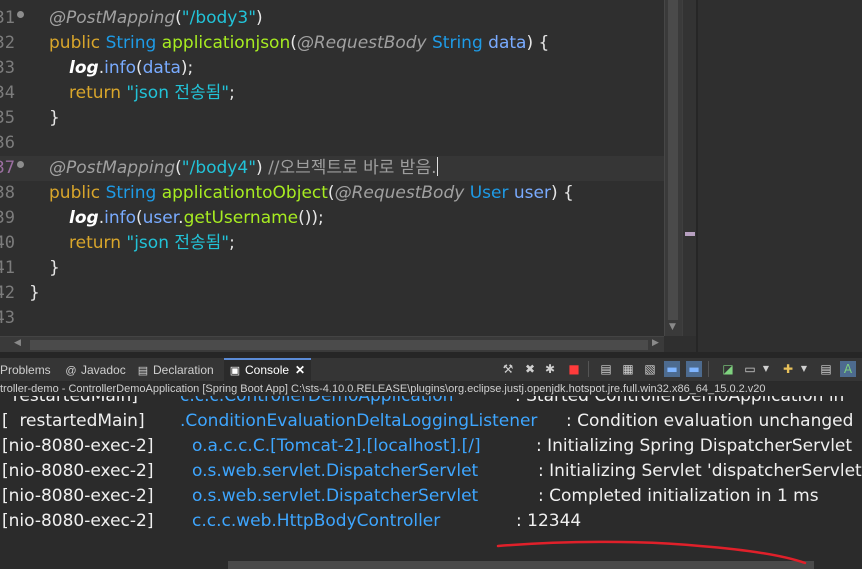 This screenshot has width=862, height=569. Describe the element at coordinates (750, 369) in the screenshot. I see `display-selected-console-icon: ▭` at that location.